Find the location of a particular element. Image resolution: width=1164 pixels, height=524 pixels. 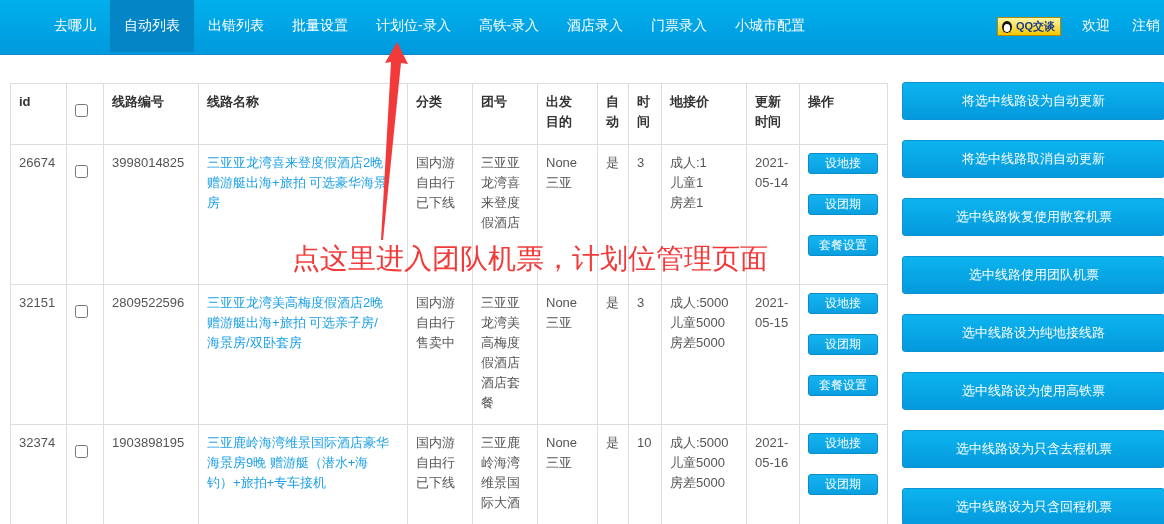

nav-tab: 批量设置 is located at coordinates (320, 26).